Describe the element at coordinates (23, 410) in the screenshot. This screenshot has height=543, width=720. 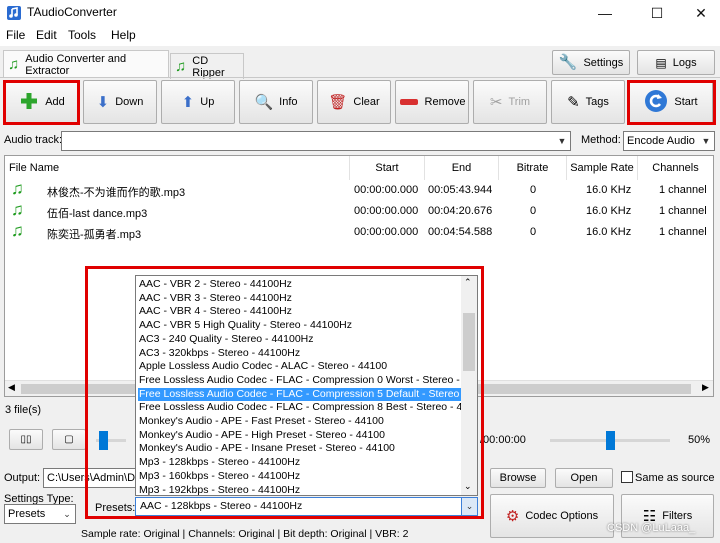
I see `file-count: 3 file(s)` at that location.